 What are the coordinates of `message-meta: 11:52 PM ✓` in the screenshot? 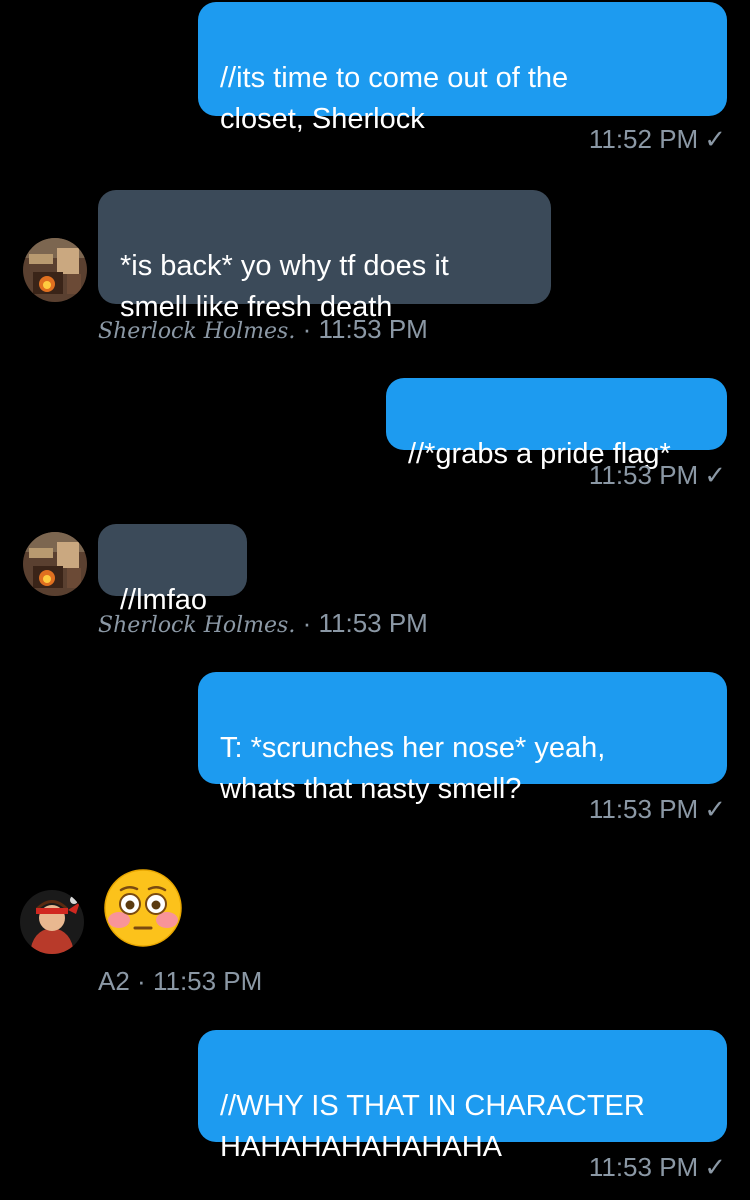 It's located at (657, 139).